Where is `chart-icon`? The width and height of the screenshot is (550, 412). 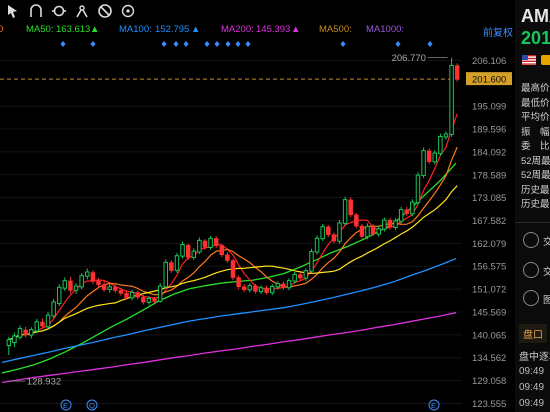 chart-icon is located at coordinates (531, 298).